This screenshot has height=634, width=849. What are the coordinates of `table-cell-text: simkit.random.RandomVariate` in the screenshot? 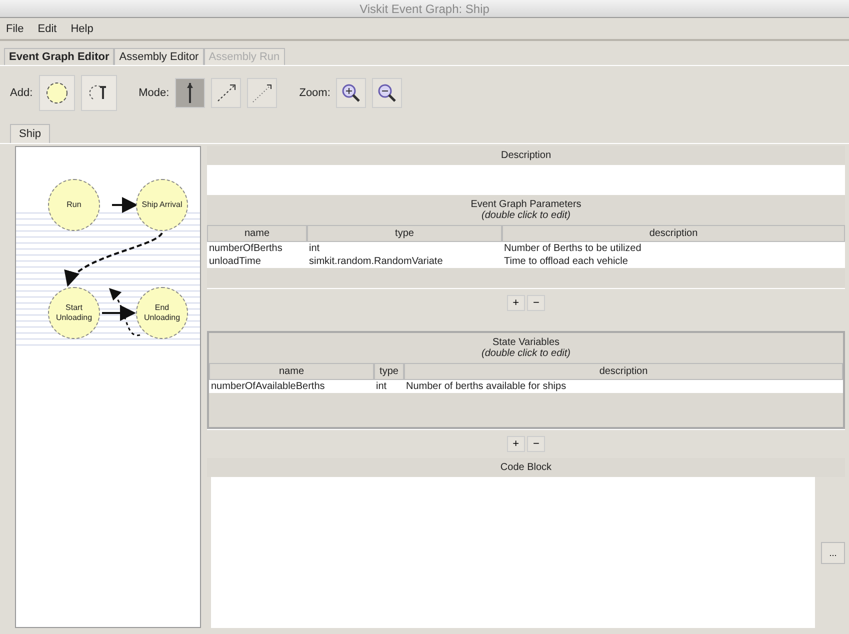 It's located at (376, 261).